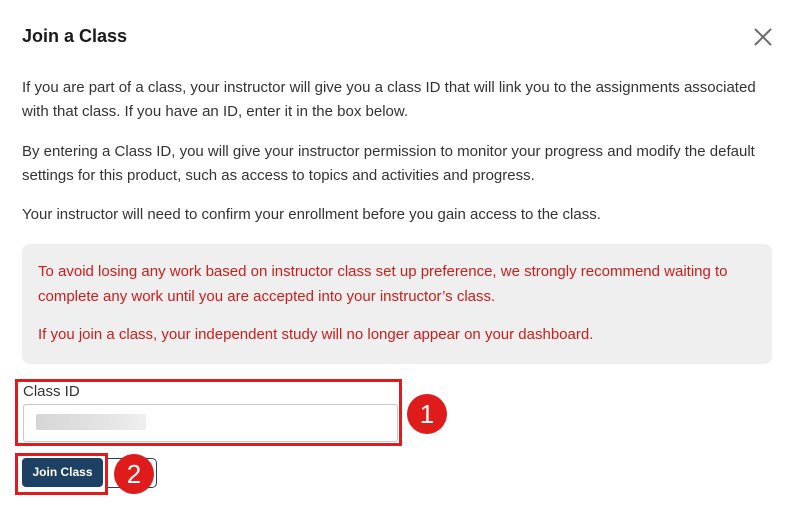 Image resolution: width=792 pixels, height=505 pixels. Describe the element at coordinates (210, 423) in the screenshot. I see `class-id-input` at that location.